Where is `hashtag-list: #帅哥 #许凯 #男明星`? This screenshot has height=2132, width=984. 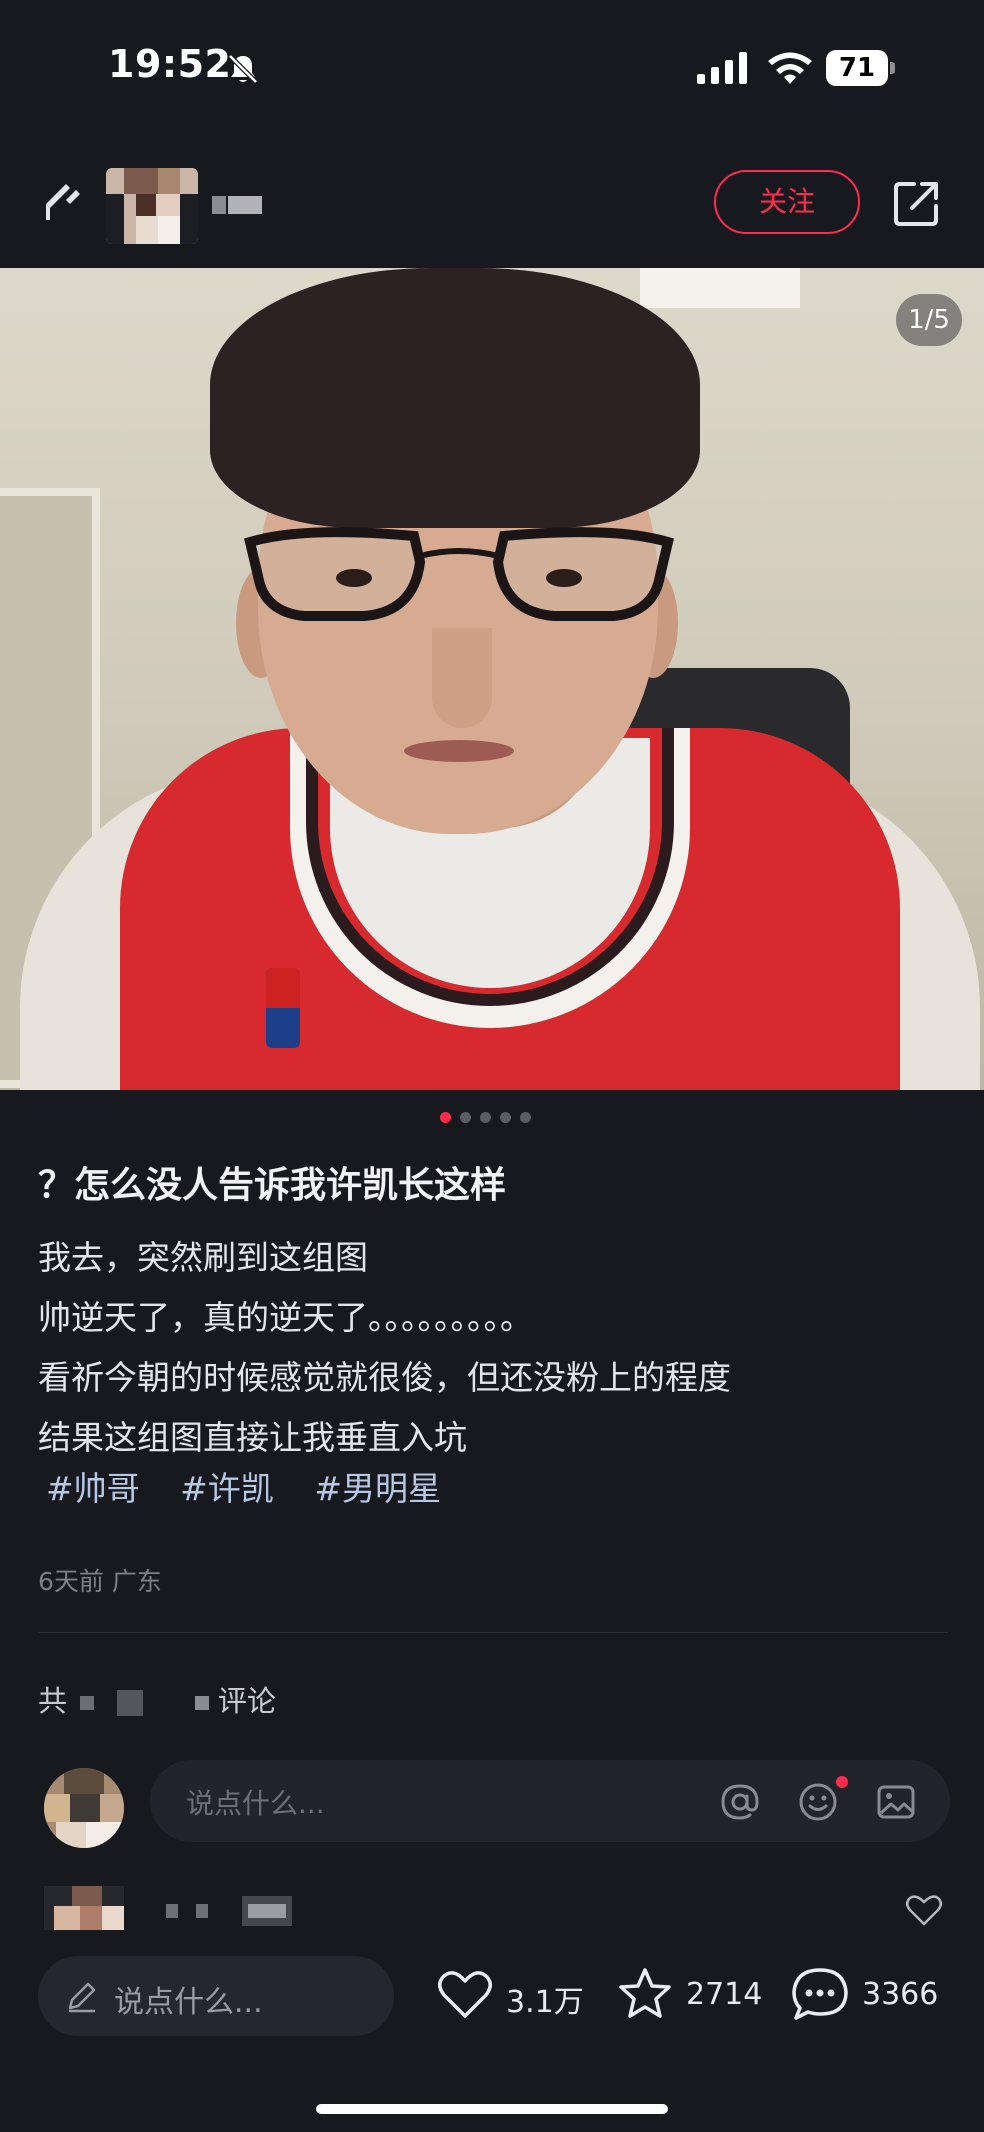 hashtag-list: #帅哥 #许凯 #男明星 is located at coordinates (258, 1486).